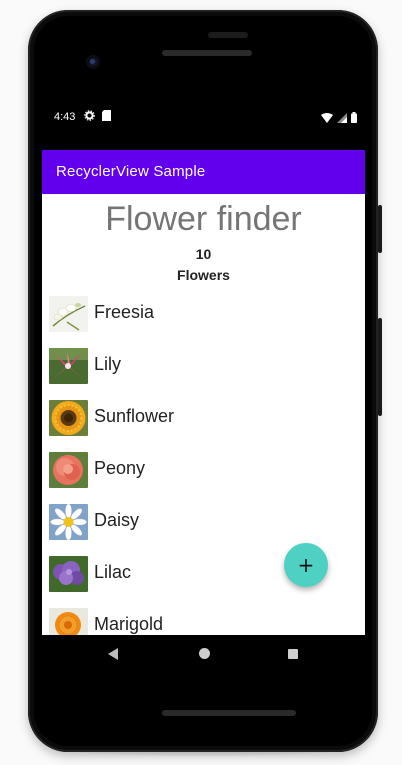  I want to click on wifi-icon, so click(327, 119).